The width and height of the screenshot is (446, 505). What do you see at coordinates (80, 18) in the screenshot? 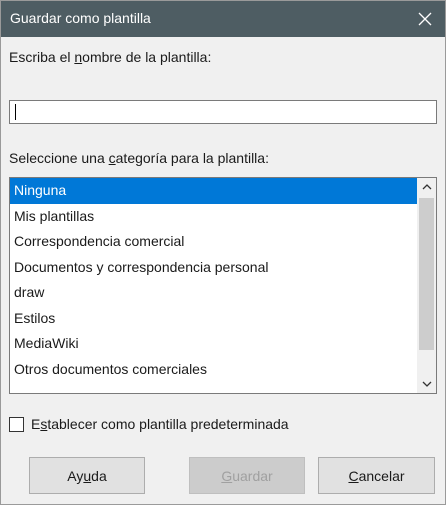
I see `dialog-title: Guardar como plantilla` at bounding box center [80, 18].